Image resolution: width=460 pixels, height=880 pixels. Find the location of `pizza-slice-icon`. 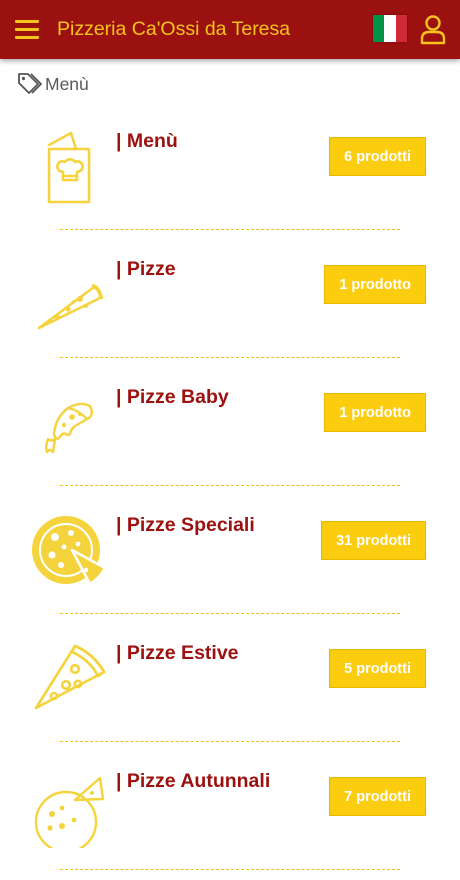

pizza-slice-icon is located at coordinates (70, 306).